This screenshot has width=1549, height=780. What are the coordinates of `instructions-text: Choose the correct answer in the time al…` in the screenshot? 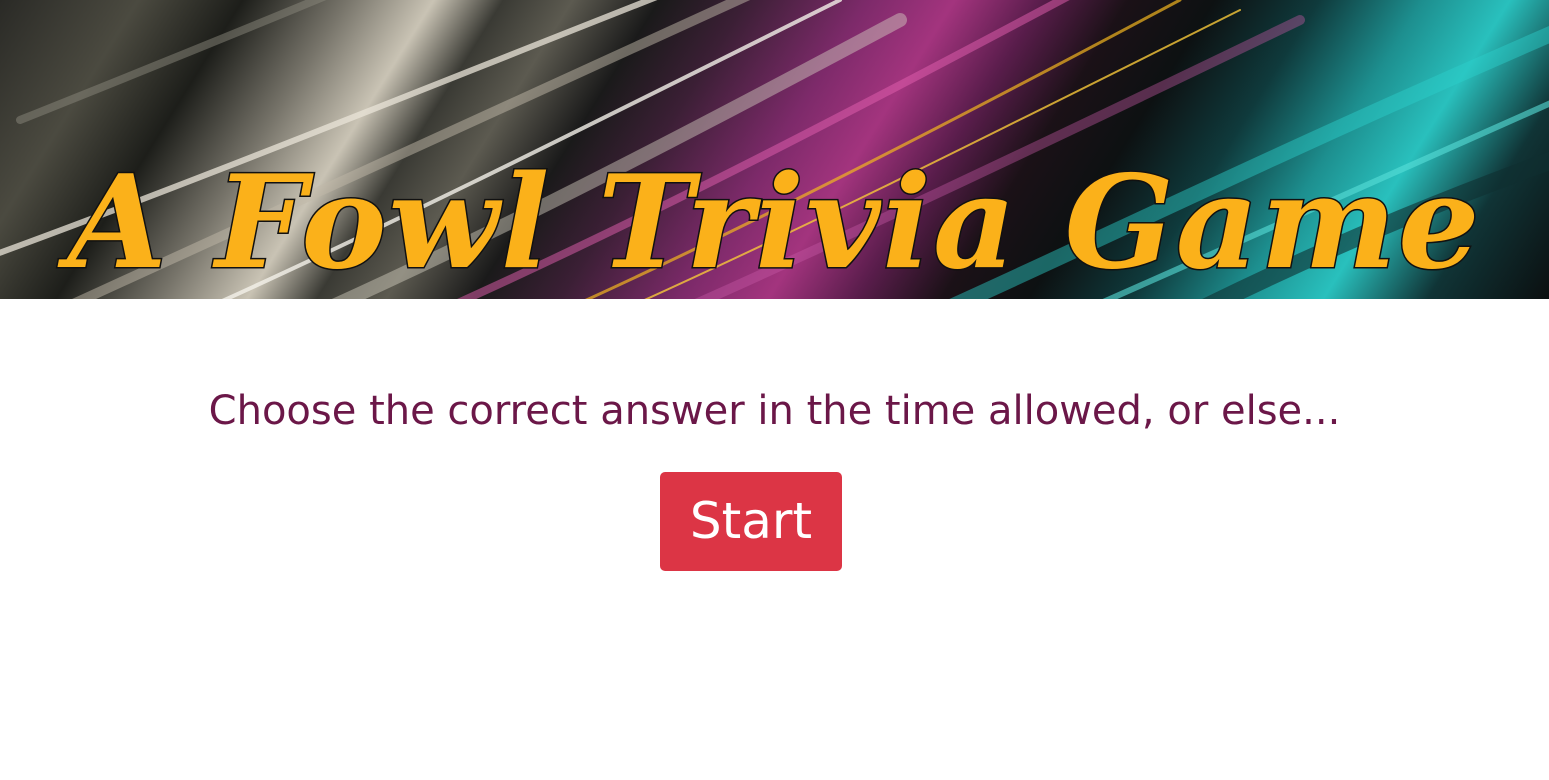 It's located at (774, 411).